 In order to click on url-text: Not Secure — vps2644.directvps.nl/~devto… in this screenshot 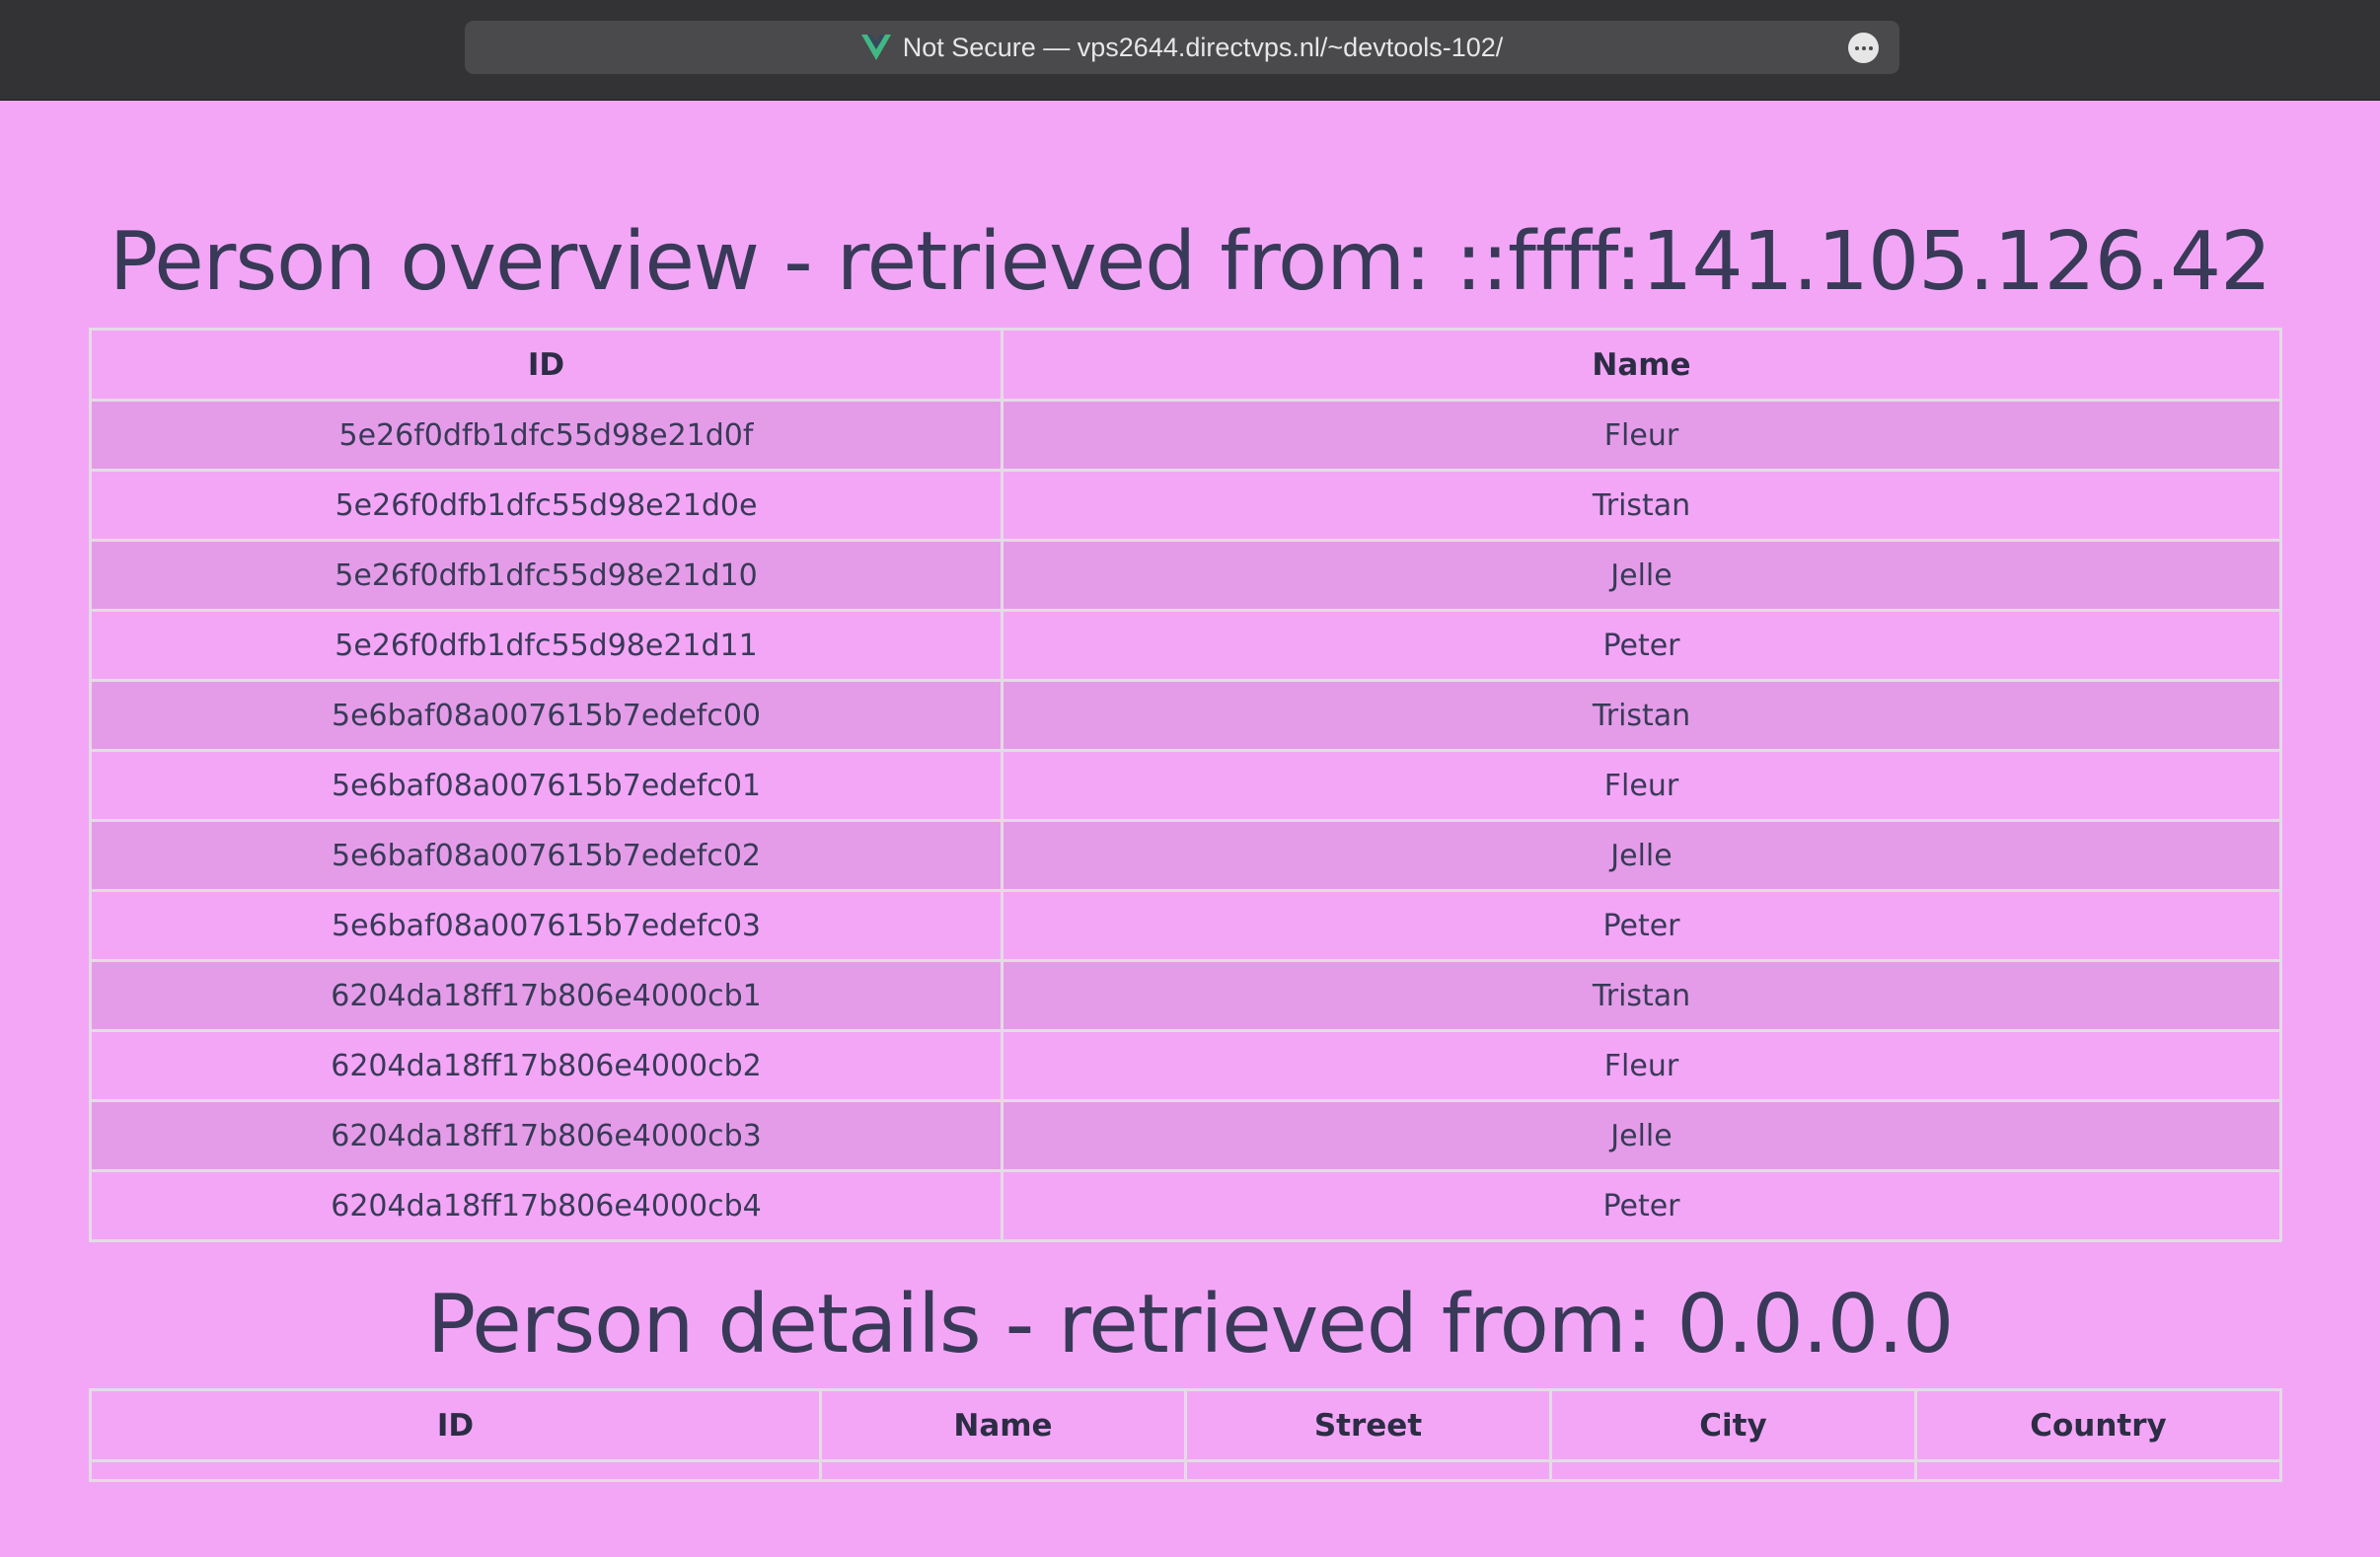, I will do `click(1203, 47)`.